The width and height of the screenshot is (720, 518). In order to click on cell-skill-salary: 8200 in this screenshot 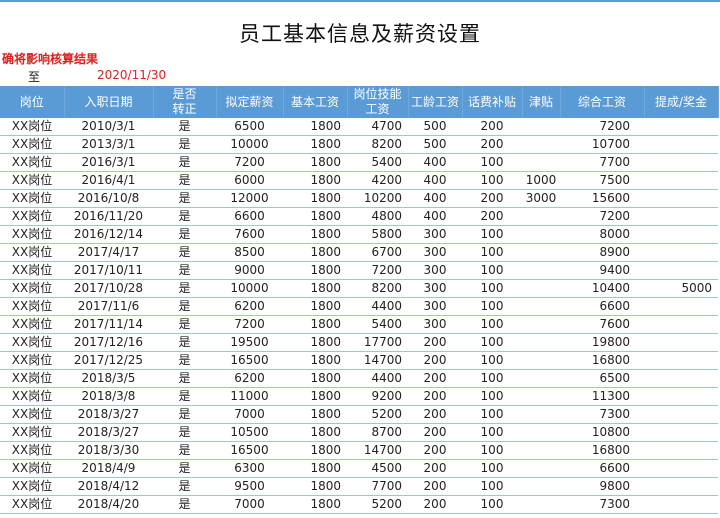, I will do `click(377, 144)`.